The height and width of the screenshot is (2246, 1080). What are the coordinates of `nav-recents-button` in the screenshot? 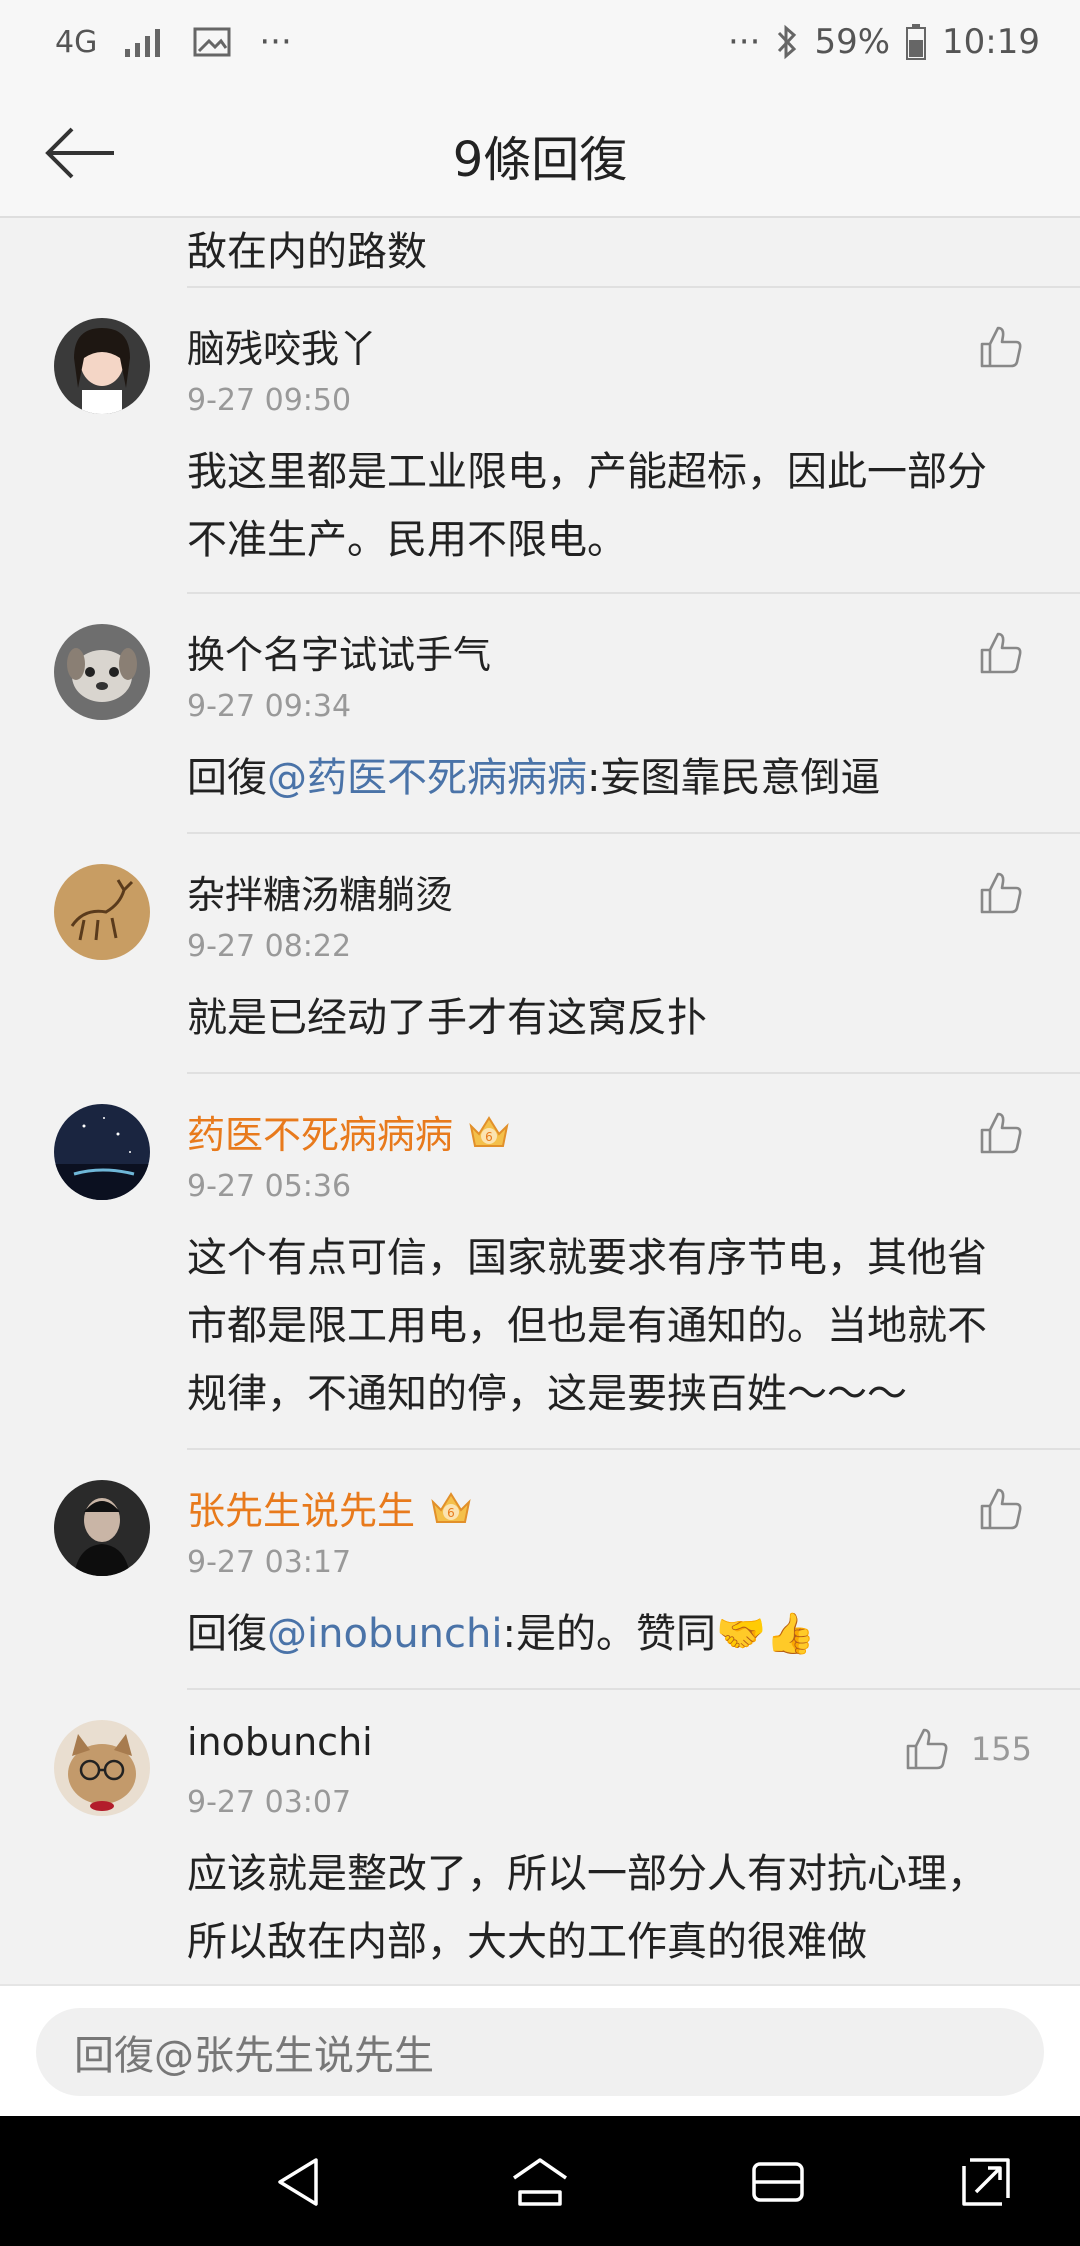 It's located at (783, 2182).